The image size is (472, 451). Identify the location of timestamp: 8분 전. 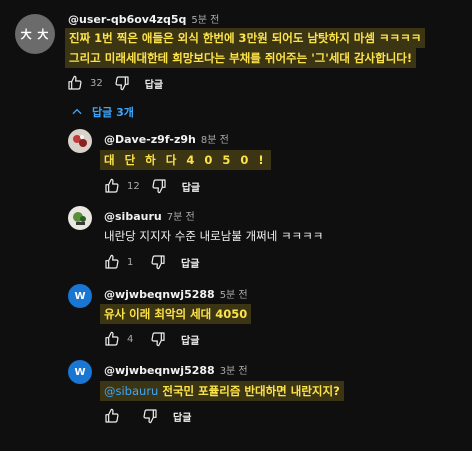
(215, 140).